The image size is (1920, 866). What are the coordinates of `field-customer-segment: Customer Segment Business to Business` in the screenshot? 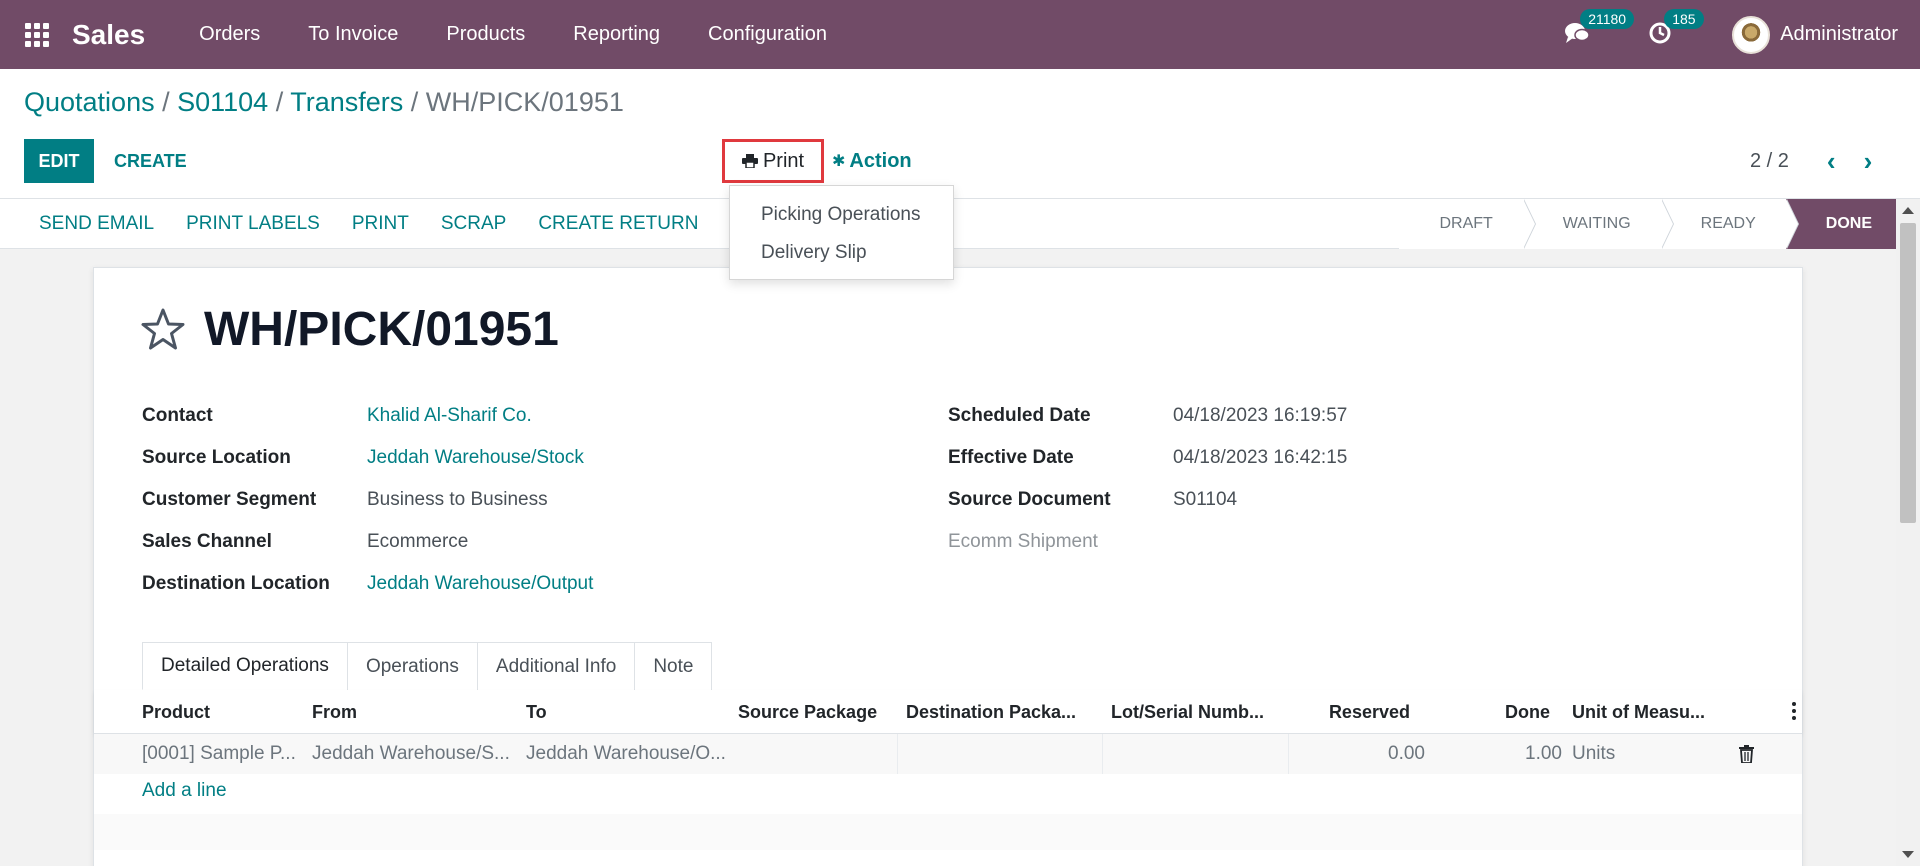 It's located at (345, 500).